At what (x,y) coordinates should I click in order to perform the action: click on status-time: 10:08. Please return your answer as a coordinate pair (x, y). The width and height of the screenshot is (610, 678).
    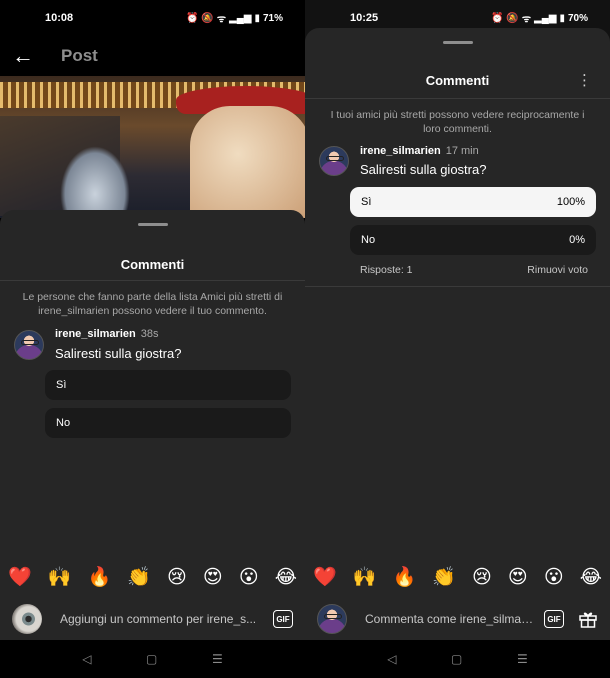
    Looking at the image, I should click on (59, 18).